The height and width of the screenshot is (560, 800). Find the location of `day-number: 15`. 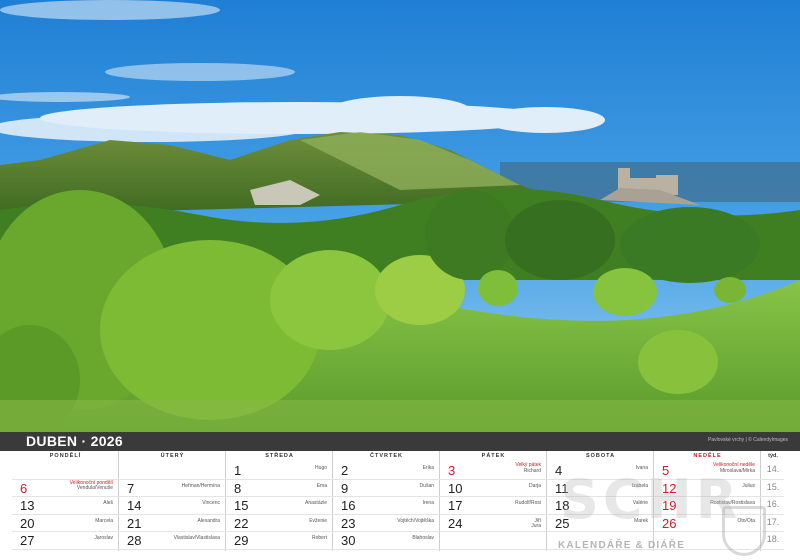

day-number: 15 is located at coordinates (241, 506).